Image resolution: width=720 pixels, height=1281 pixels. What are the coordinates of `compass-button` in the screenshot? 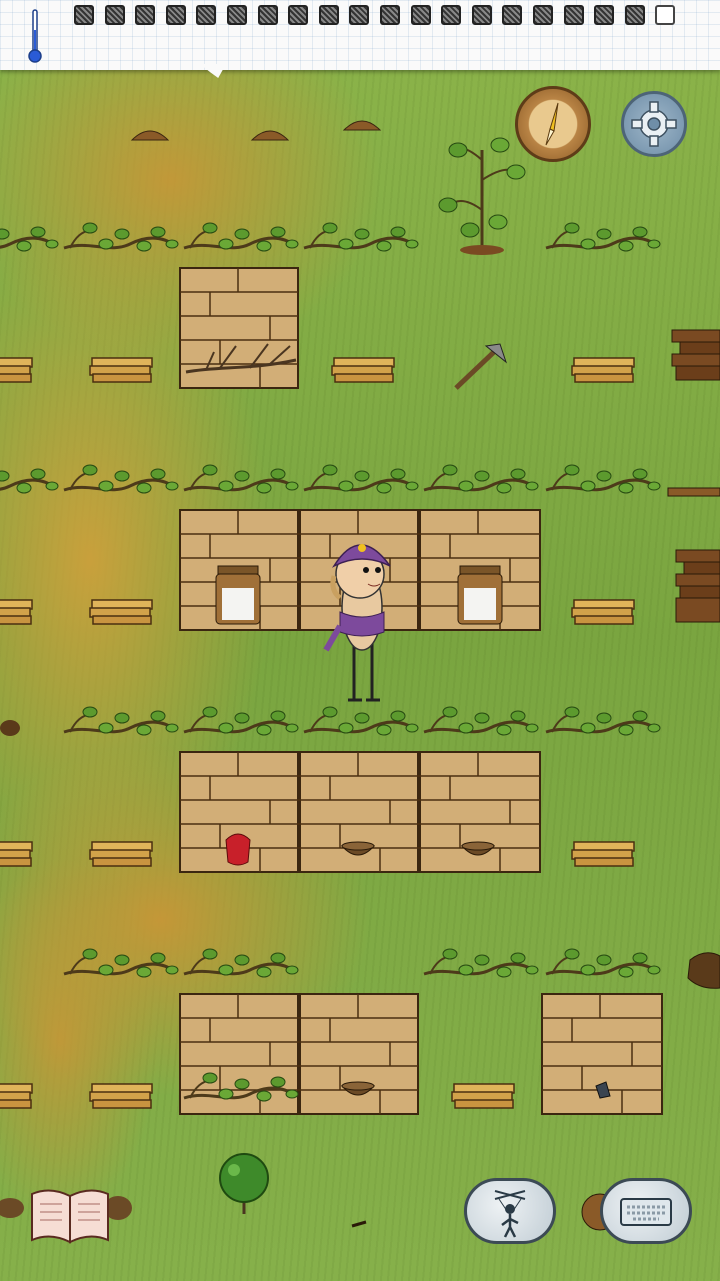 It's located at (553, 124).